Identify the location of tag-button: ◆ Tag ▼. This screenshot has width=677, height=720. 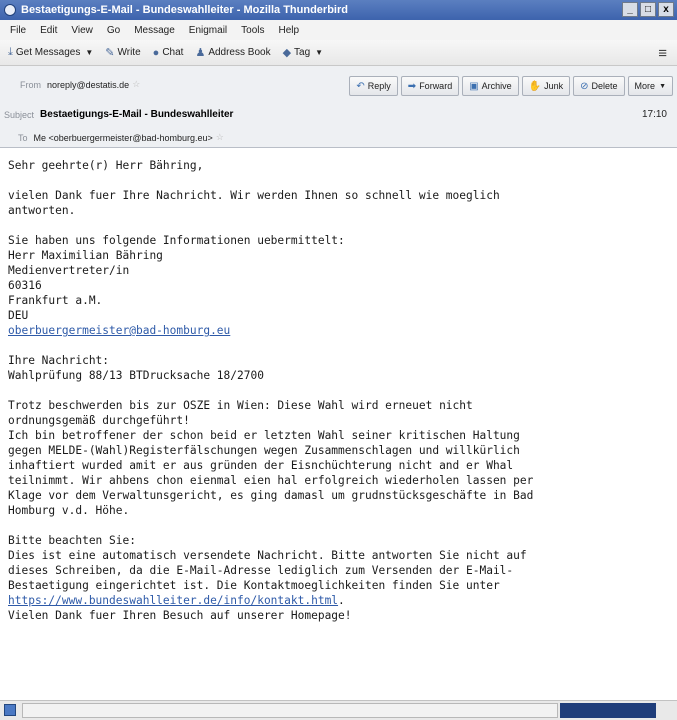
(303, 52).